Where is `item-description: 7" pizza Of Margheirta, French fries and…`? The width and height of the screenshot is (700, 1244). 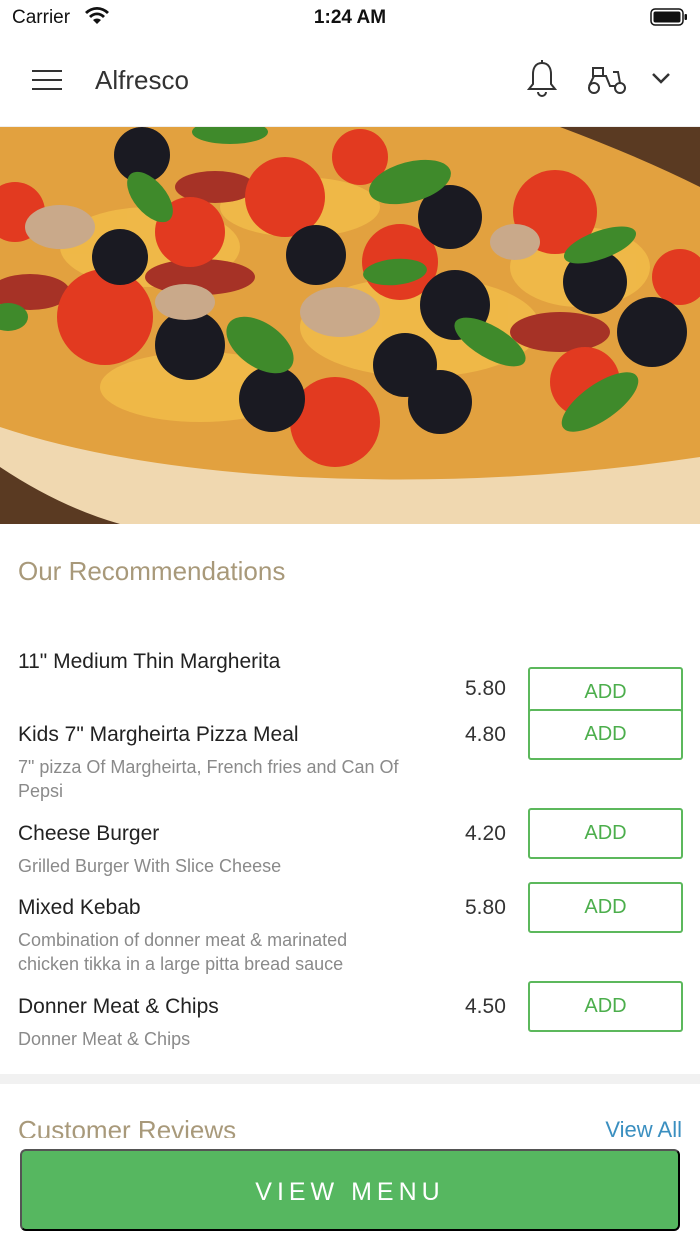 item-description: 7" pizza Of Margheirta, French fries and… is located at coordinates (208, 779).